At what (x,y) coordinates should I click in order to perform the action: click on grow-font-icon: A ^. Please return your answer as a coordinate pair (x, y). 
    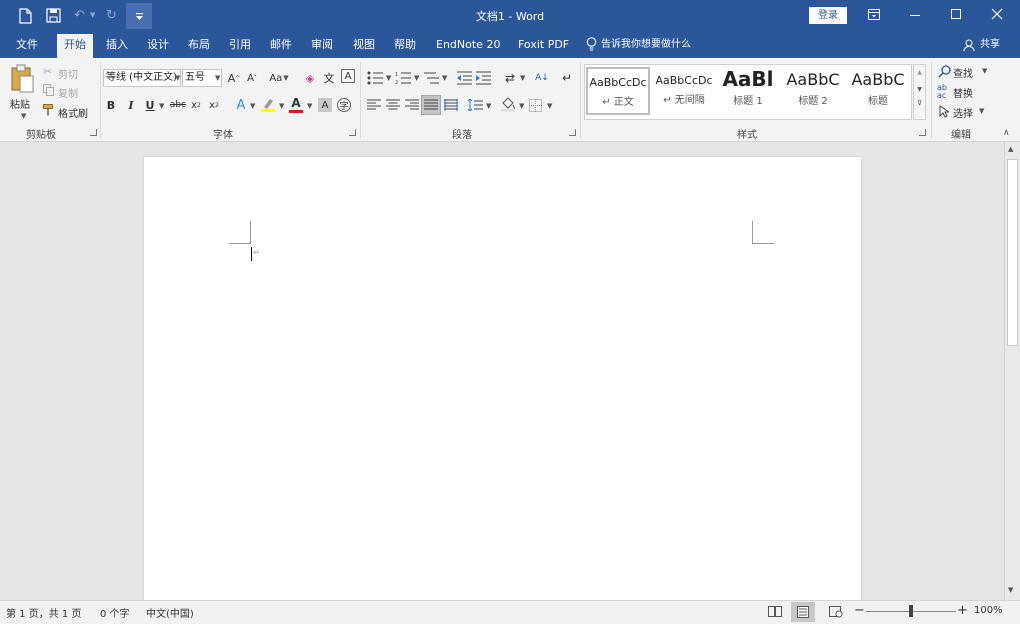
    Looking at the image, I should click on (234, 78).